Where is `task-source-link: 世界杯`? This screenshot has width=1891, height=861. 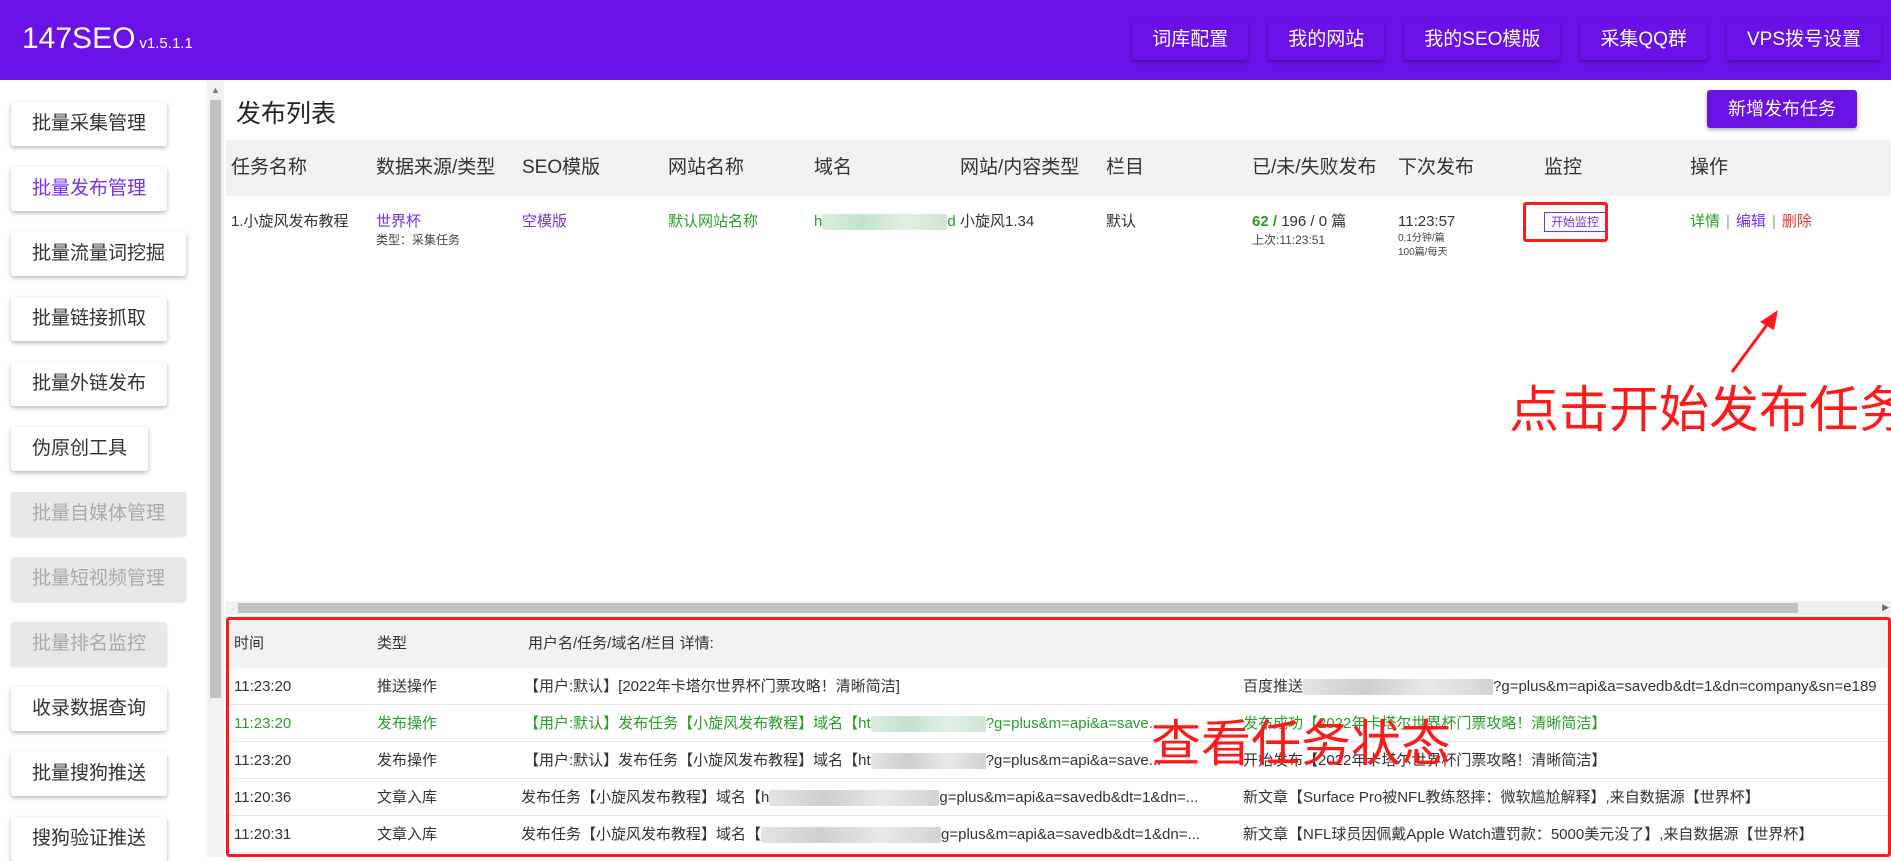 task-source-link: 世界杯 is located at coordinates (418, 222).